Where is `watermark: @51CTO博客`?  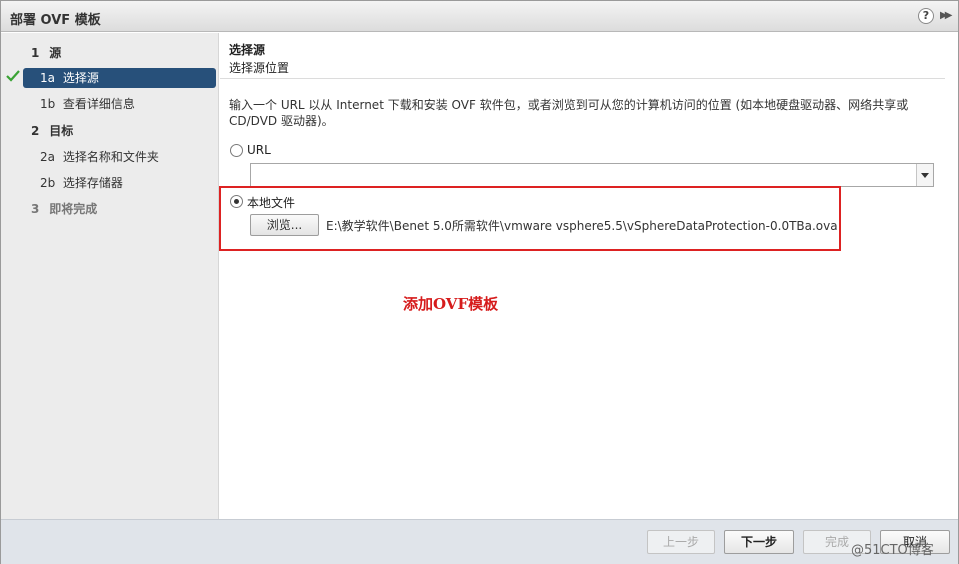
watermark: @51CTO博客 is located at coordinates (892, 550).